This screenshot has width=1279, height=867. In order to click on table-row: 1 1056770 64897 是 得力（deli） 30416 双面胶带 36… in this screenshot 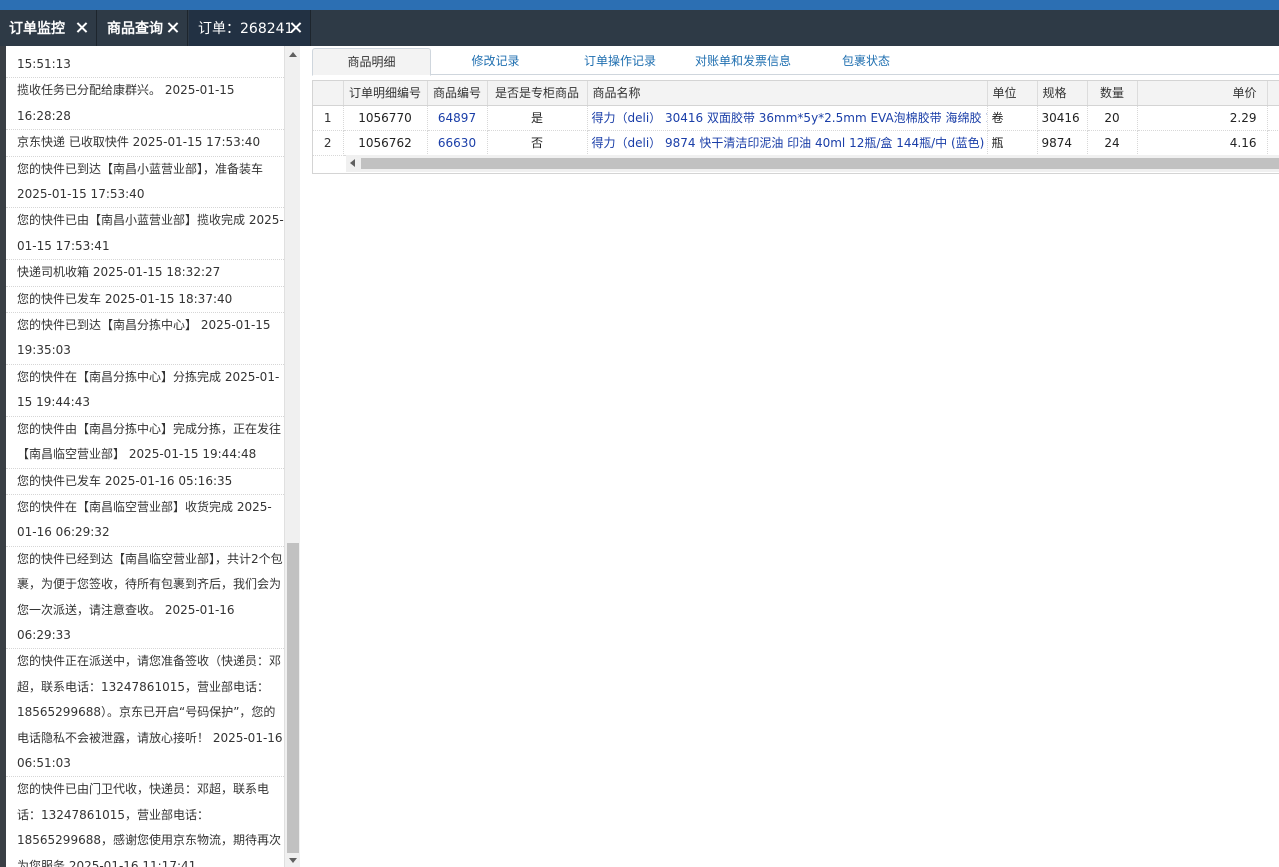, I will do `click(796, 118)`.